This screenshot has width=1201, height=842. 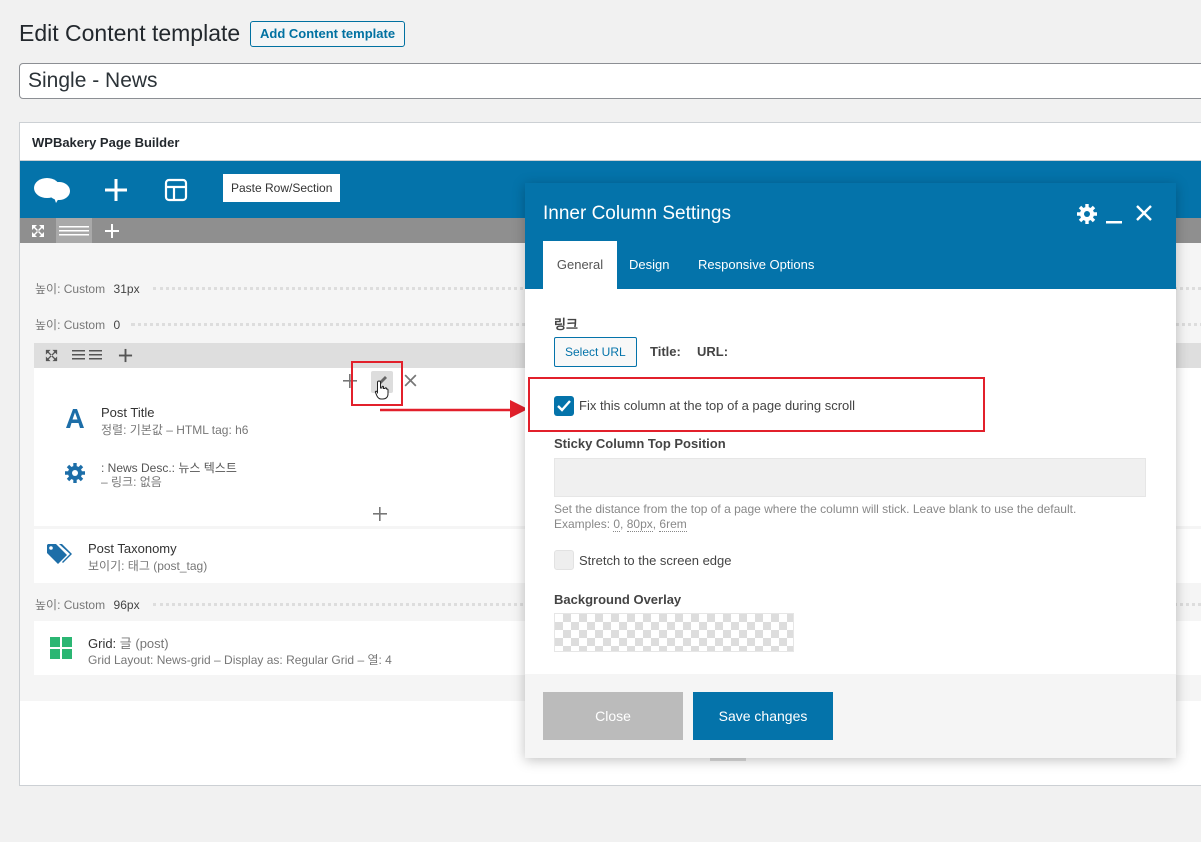 What do you see at coordinates (144, 643) in the screenshot?
I see `grid-title-value: 글 (post)` at bounding box center [144, 643].